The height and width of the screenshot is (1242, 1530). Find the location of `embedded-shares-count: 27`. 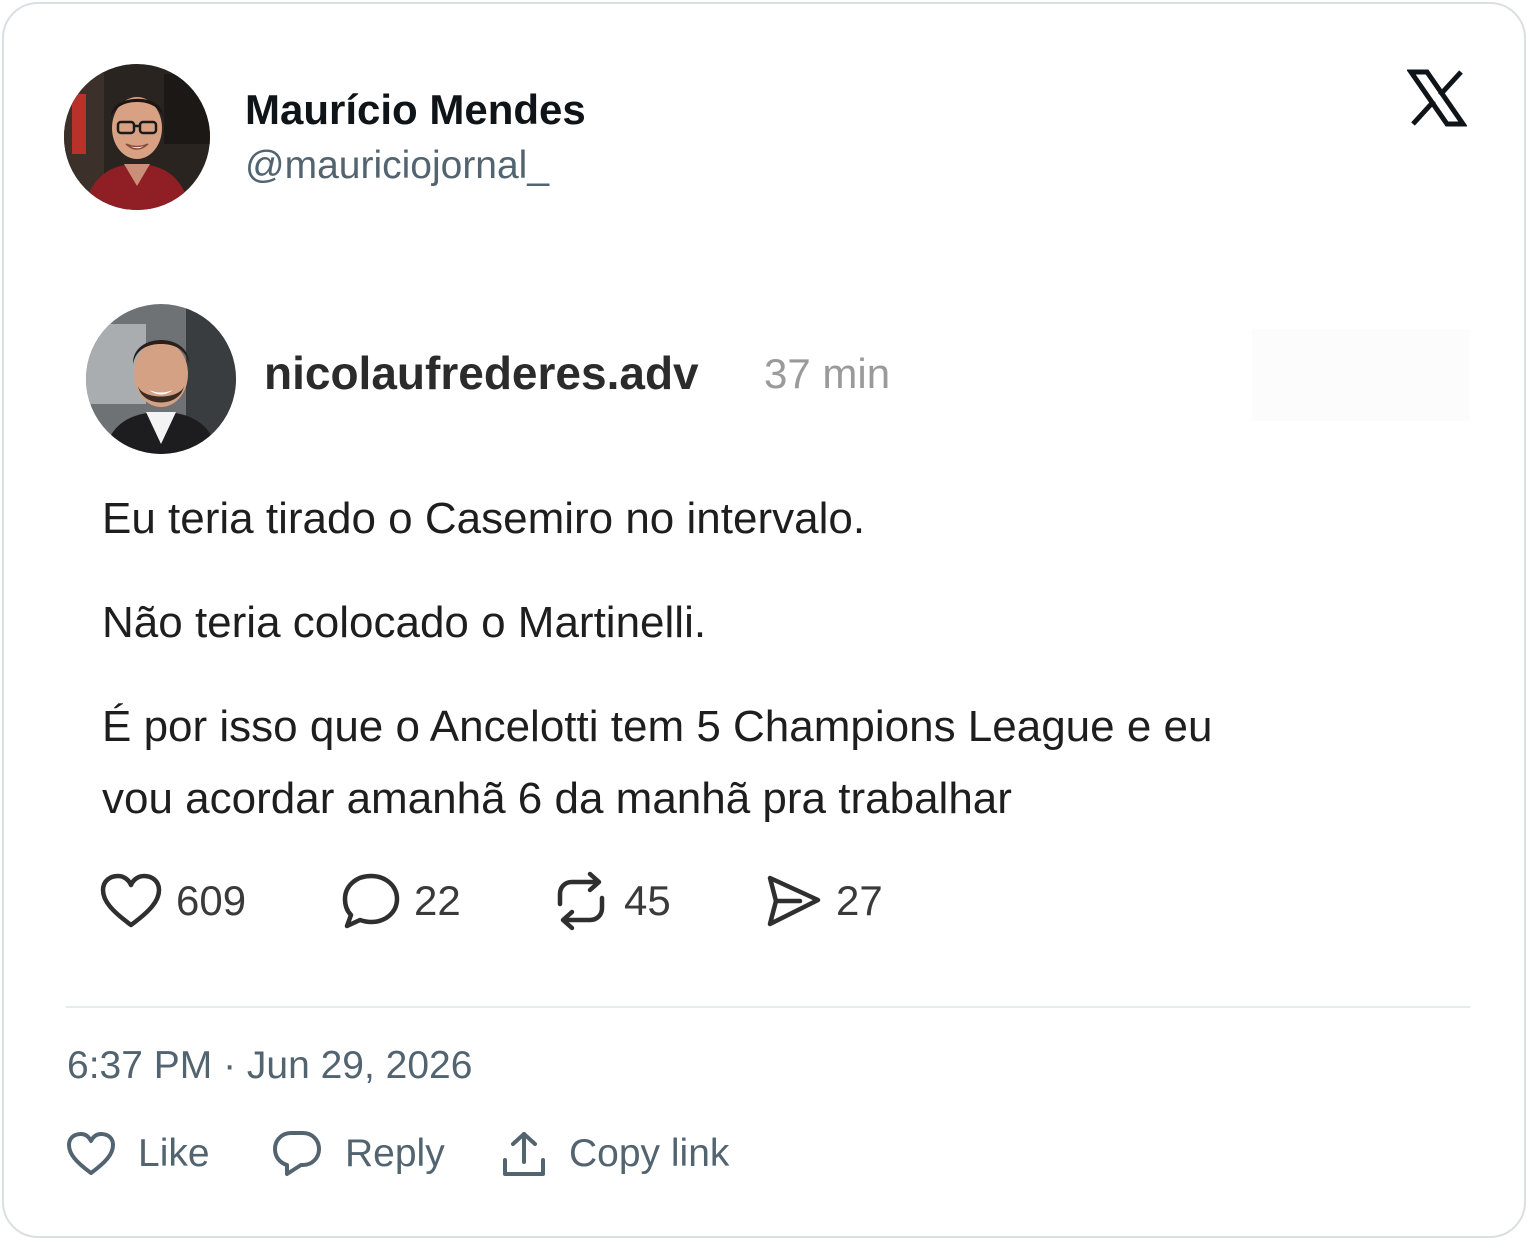

embedded-shares-count: 27 is located at coordinates (859, 900).